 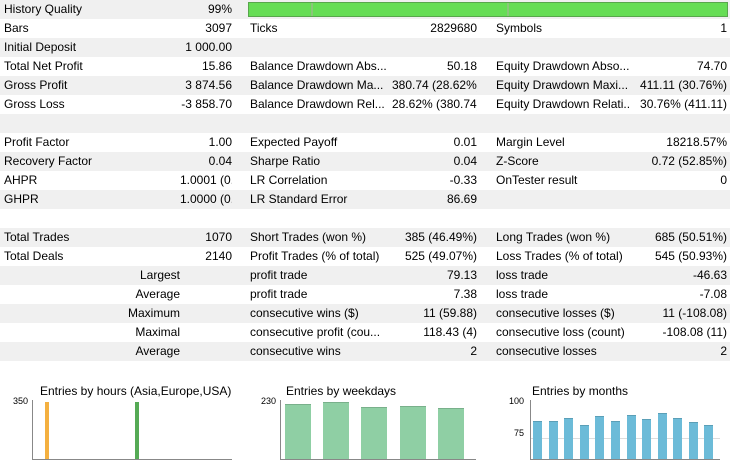 What do you see at coordinates (711, 66) in the screenshot?
I see `value-3: 74.70` at bounding box center [711, 66].